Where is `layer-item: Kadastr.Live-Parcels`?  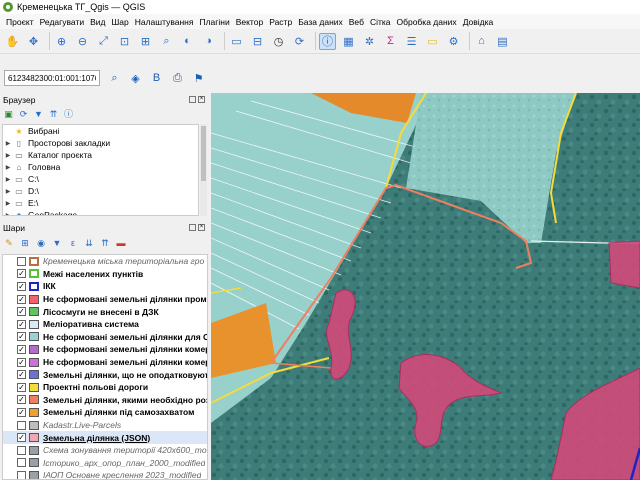 layer-item: Kadastr.Live-Parcels is located at coordinates (105, 425).